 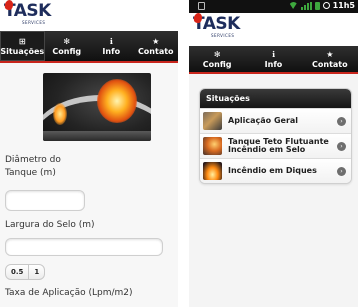 What do you see at coordinates (97, 107) in the screenshot?
I see `tank-fire-image` at bounding box center [97, 107].